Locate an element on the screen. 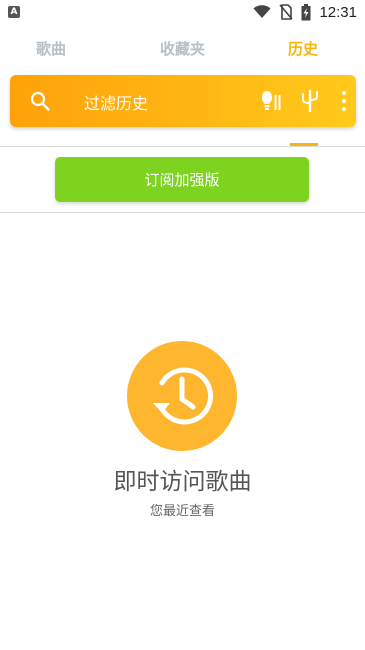 Image resolution: width=365 pixels, height=650 pixels. search-input: 过滤历史 is located at coordinates (116, 102).